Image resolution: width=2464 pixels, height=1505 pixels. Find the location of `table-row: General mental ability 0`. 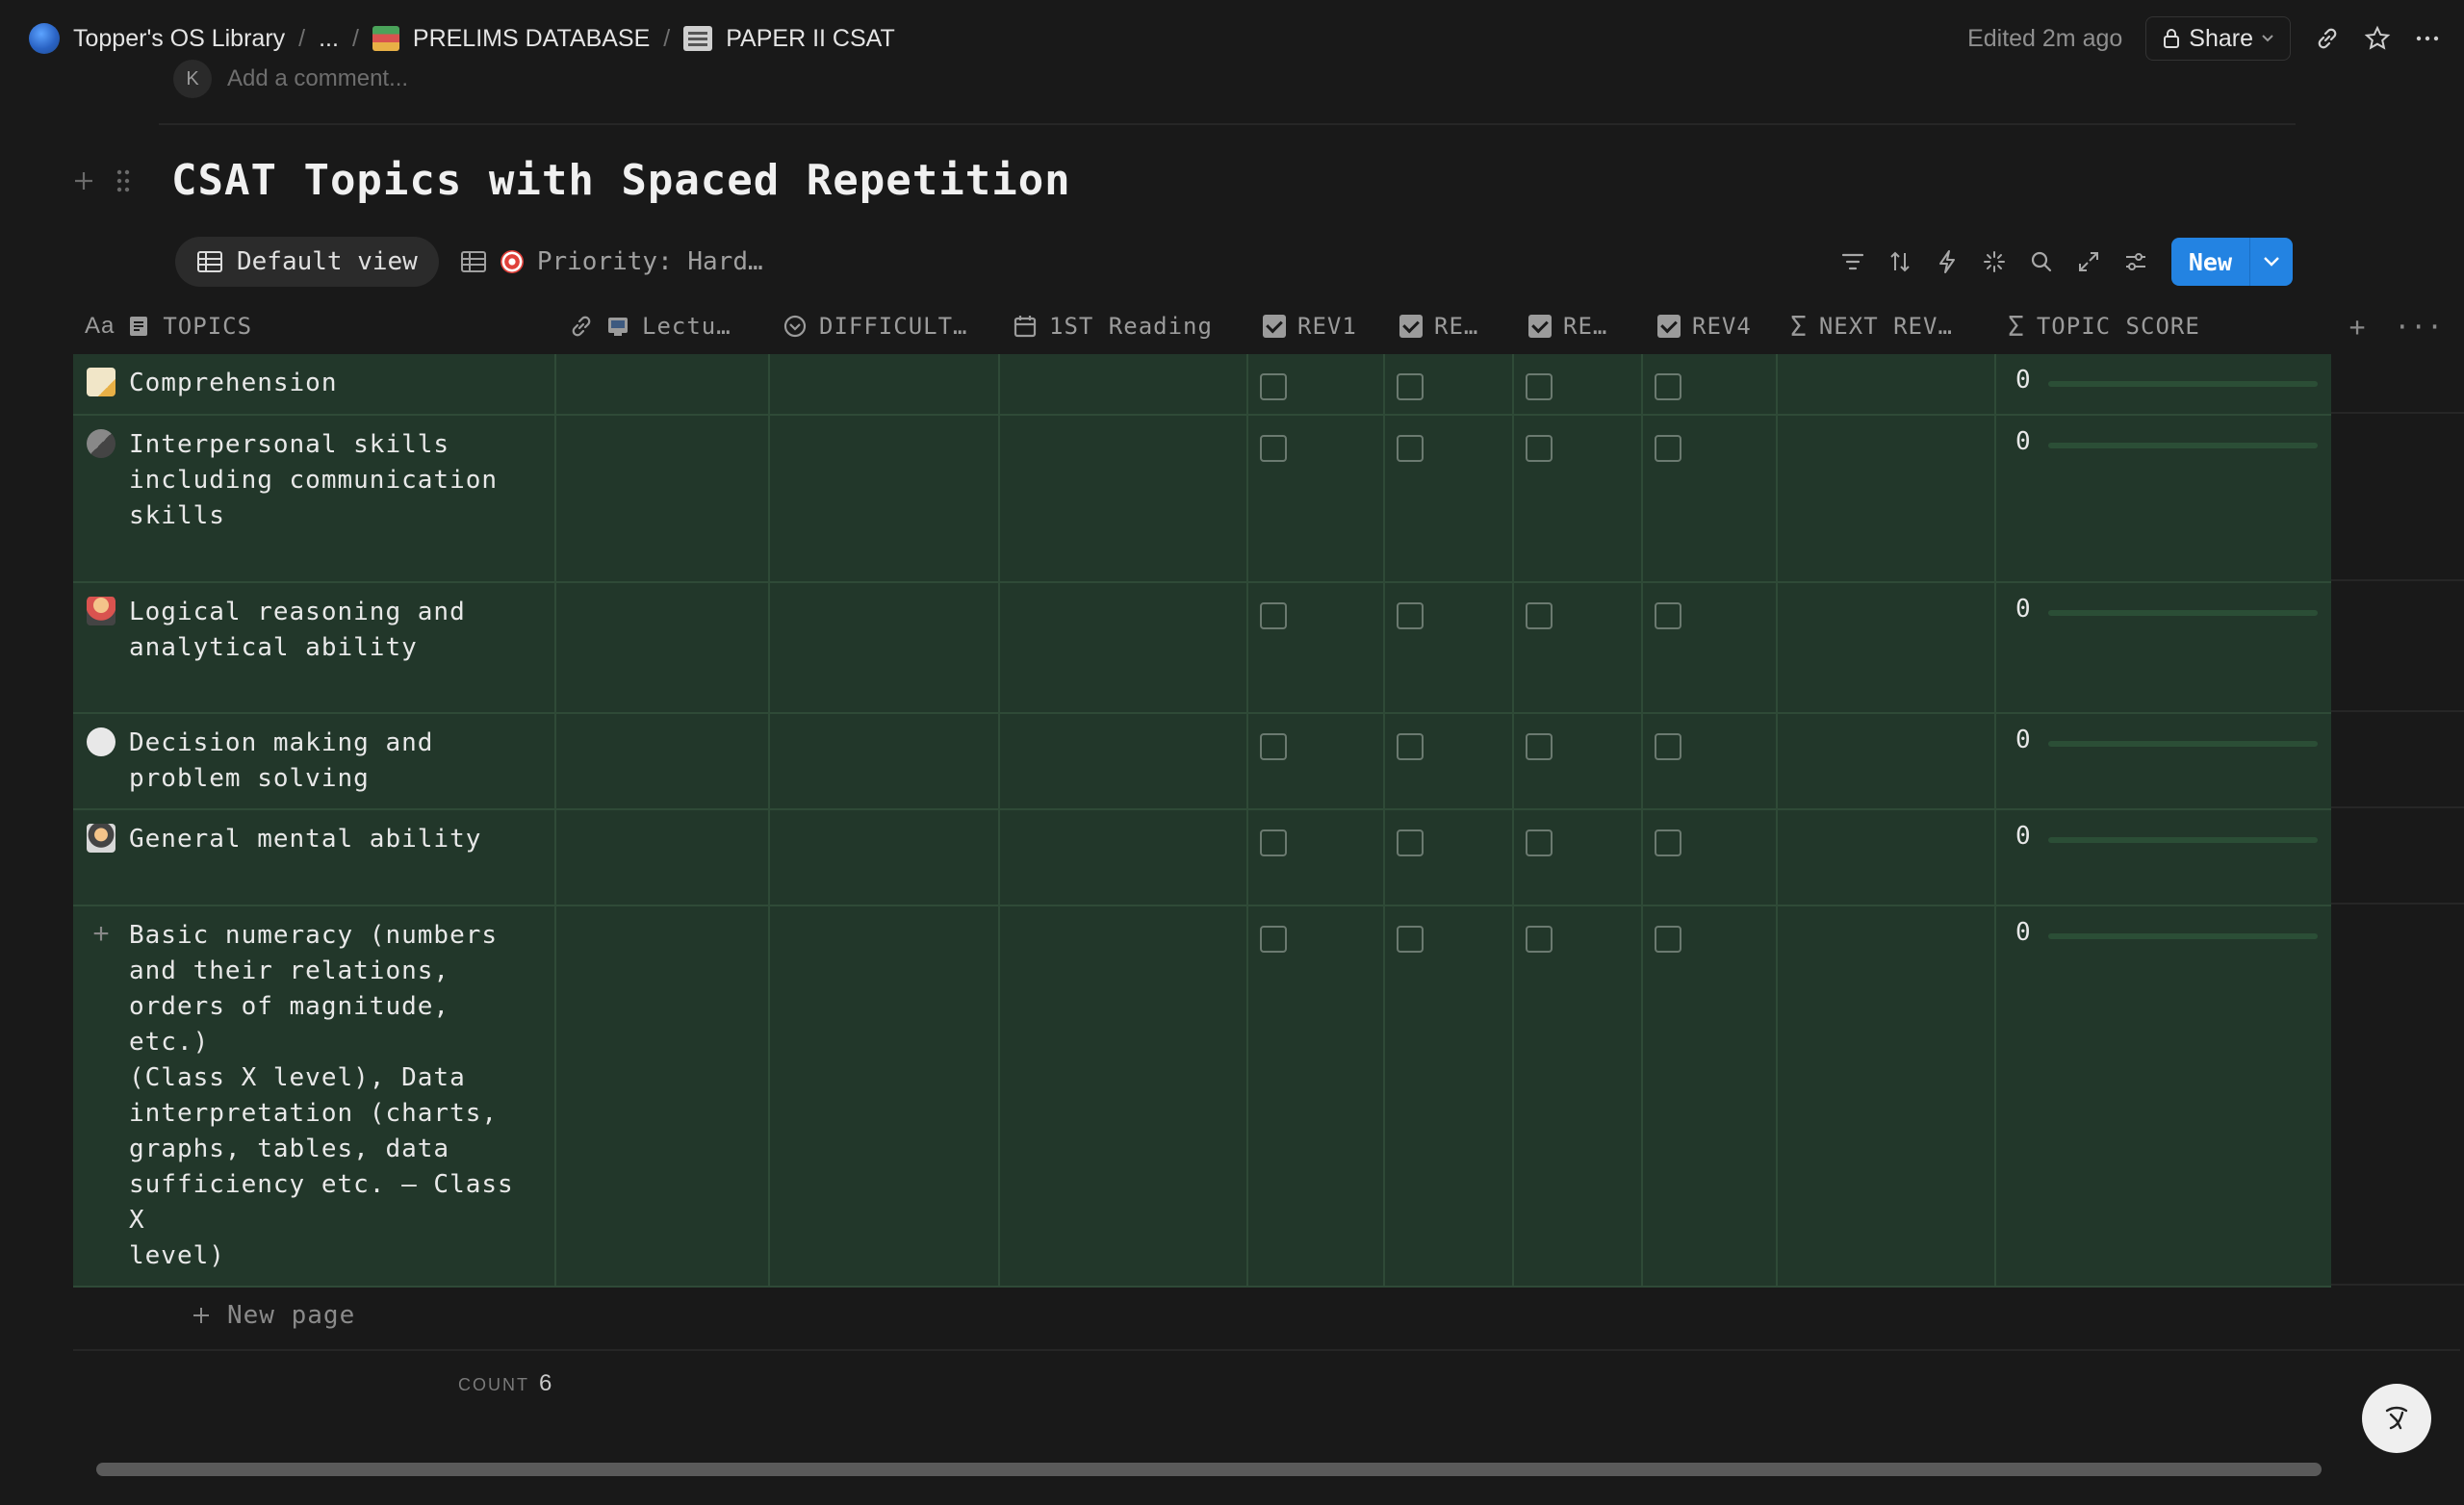

table-row: General mental ability 0 is located at coordinates (1268, 858).